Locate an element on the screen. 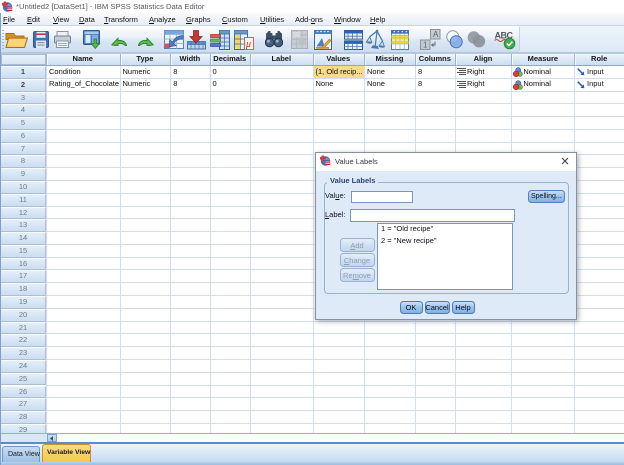  svg-text: A is located at coordinates (436, 34).